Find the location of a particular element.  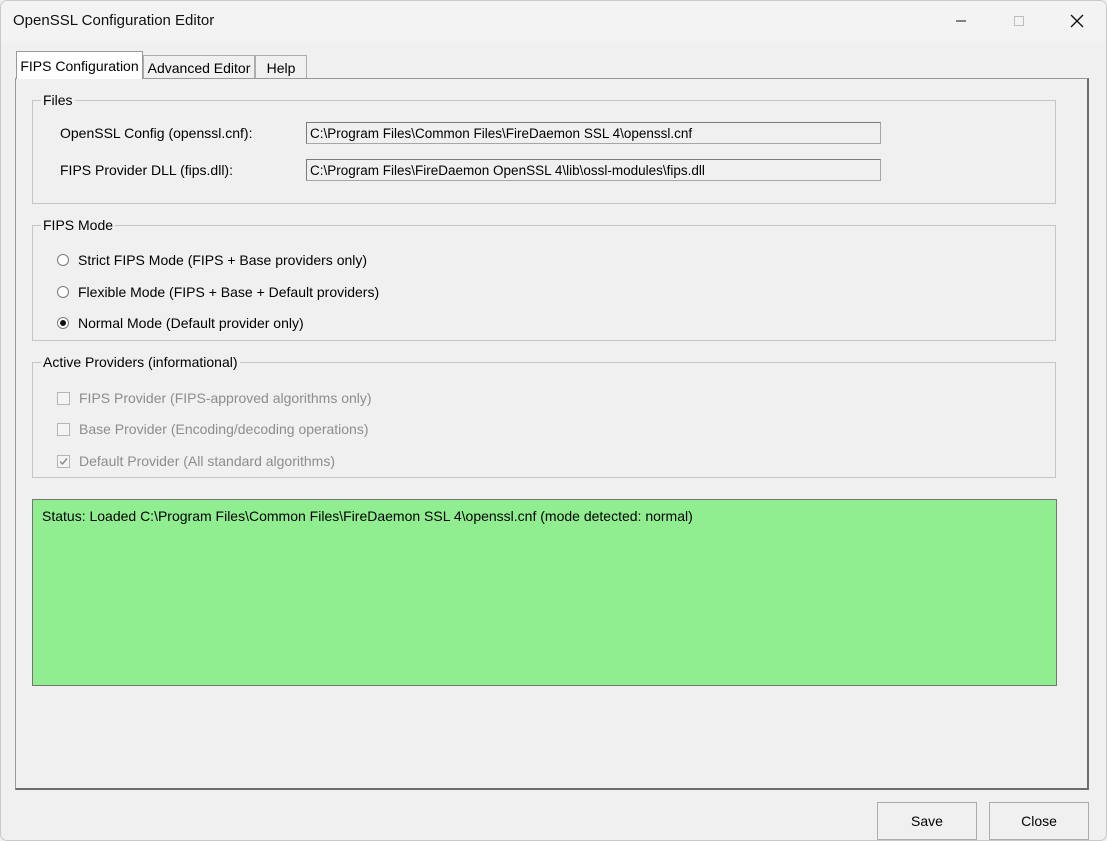

normal-mode-radio: Normal Mode (Default provider only) is located at coordinates (180, 323).